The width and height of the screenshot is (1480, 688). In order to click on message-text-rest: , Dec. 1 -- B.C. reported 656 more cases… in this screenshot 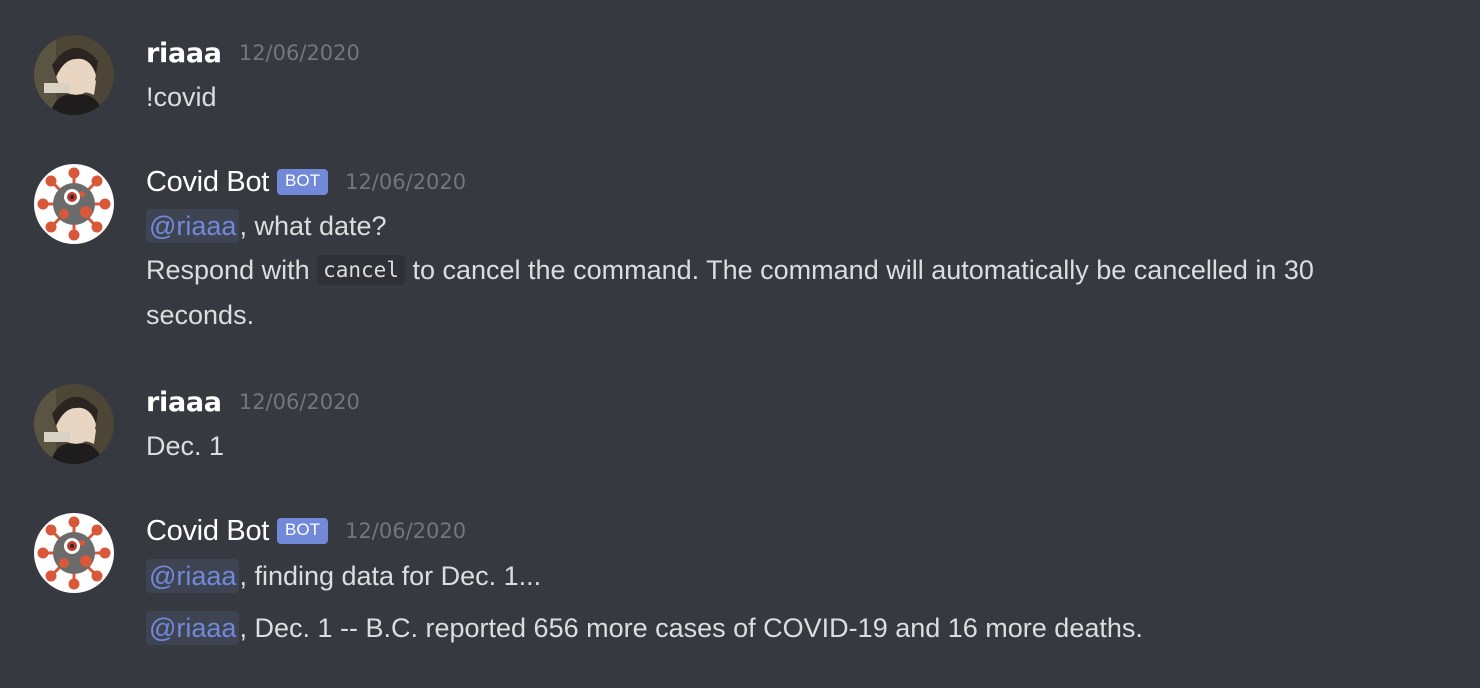, I will do `click(691, 628)`.